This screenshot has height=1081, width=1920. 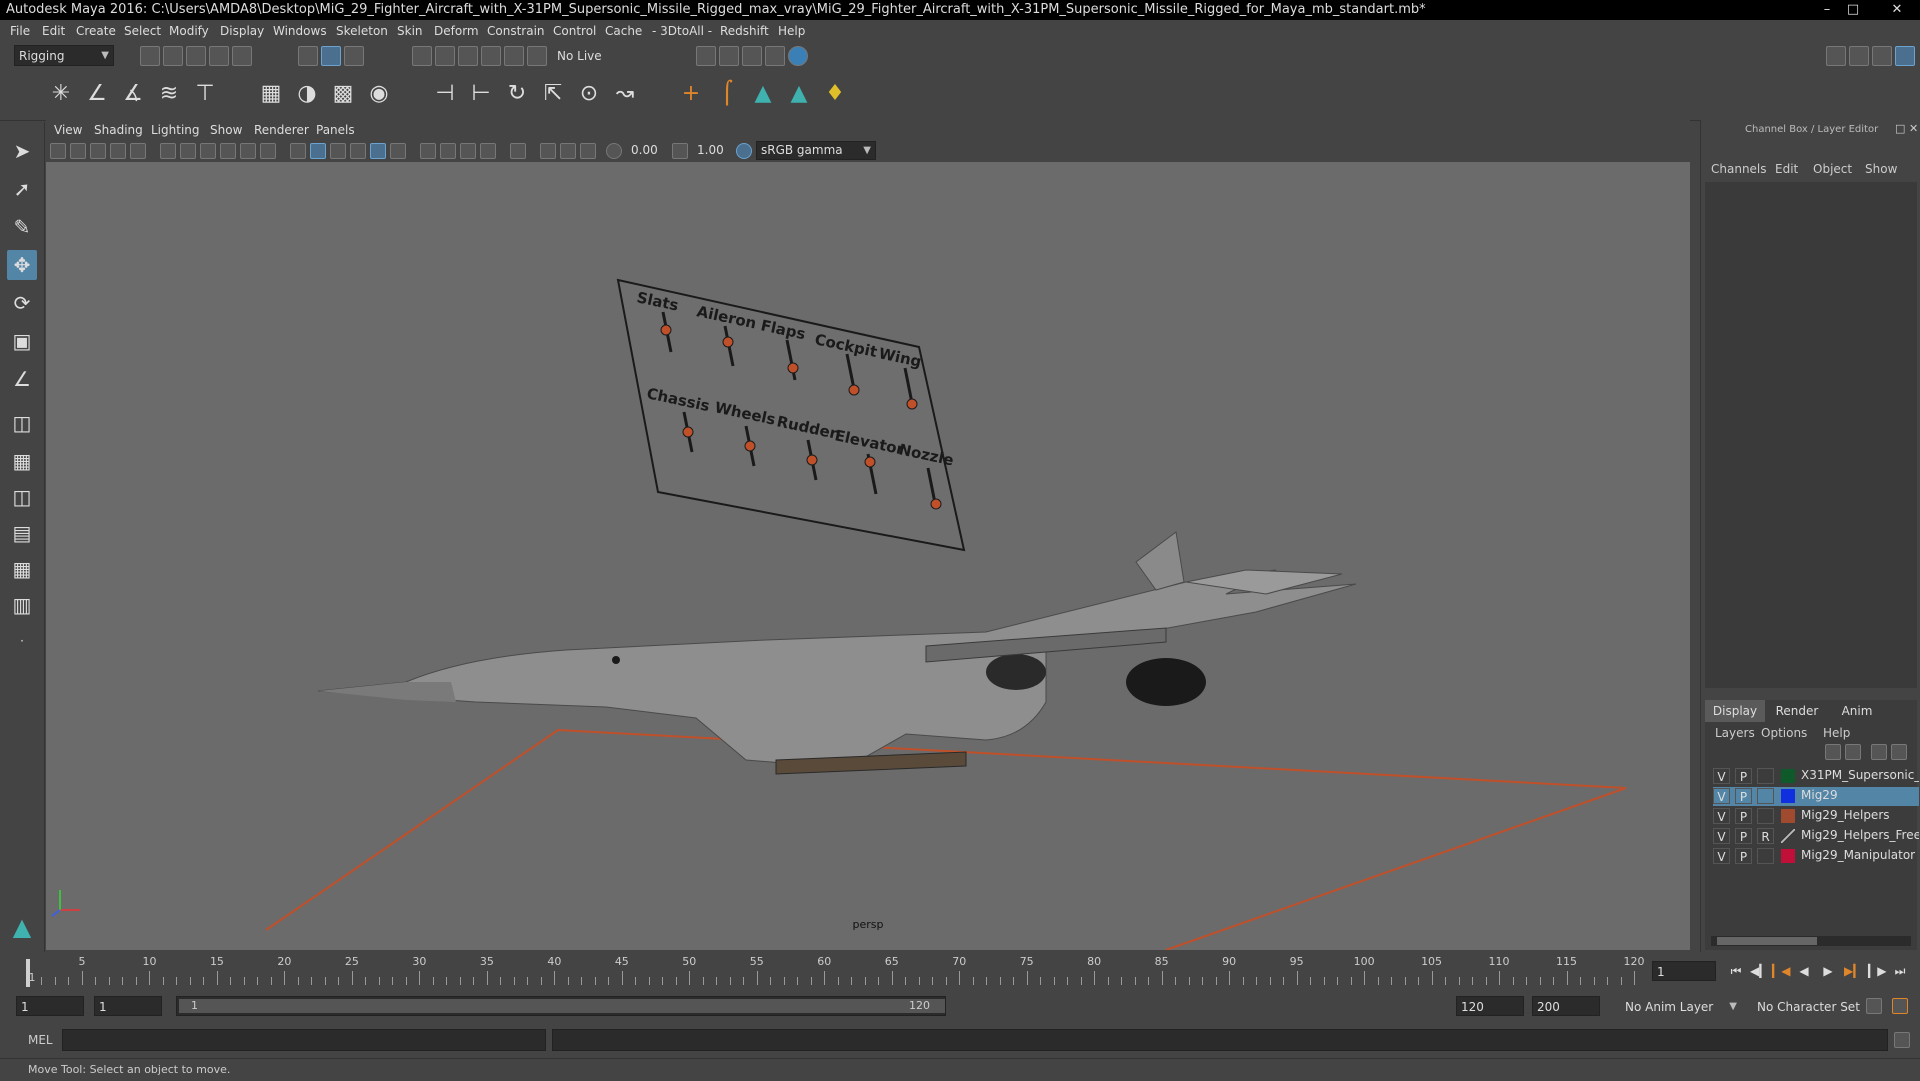 What do you see at coordinates (53, 31) in the screenshot?
I see `menu-edit: Edit` at bounding box center [53, 31].